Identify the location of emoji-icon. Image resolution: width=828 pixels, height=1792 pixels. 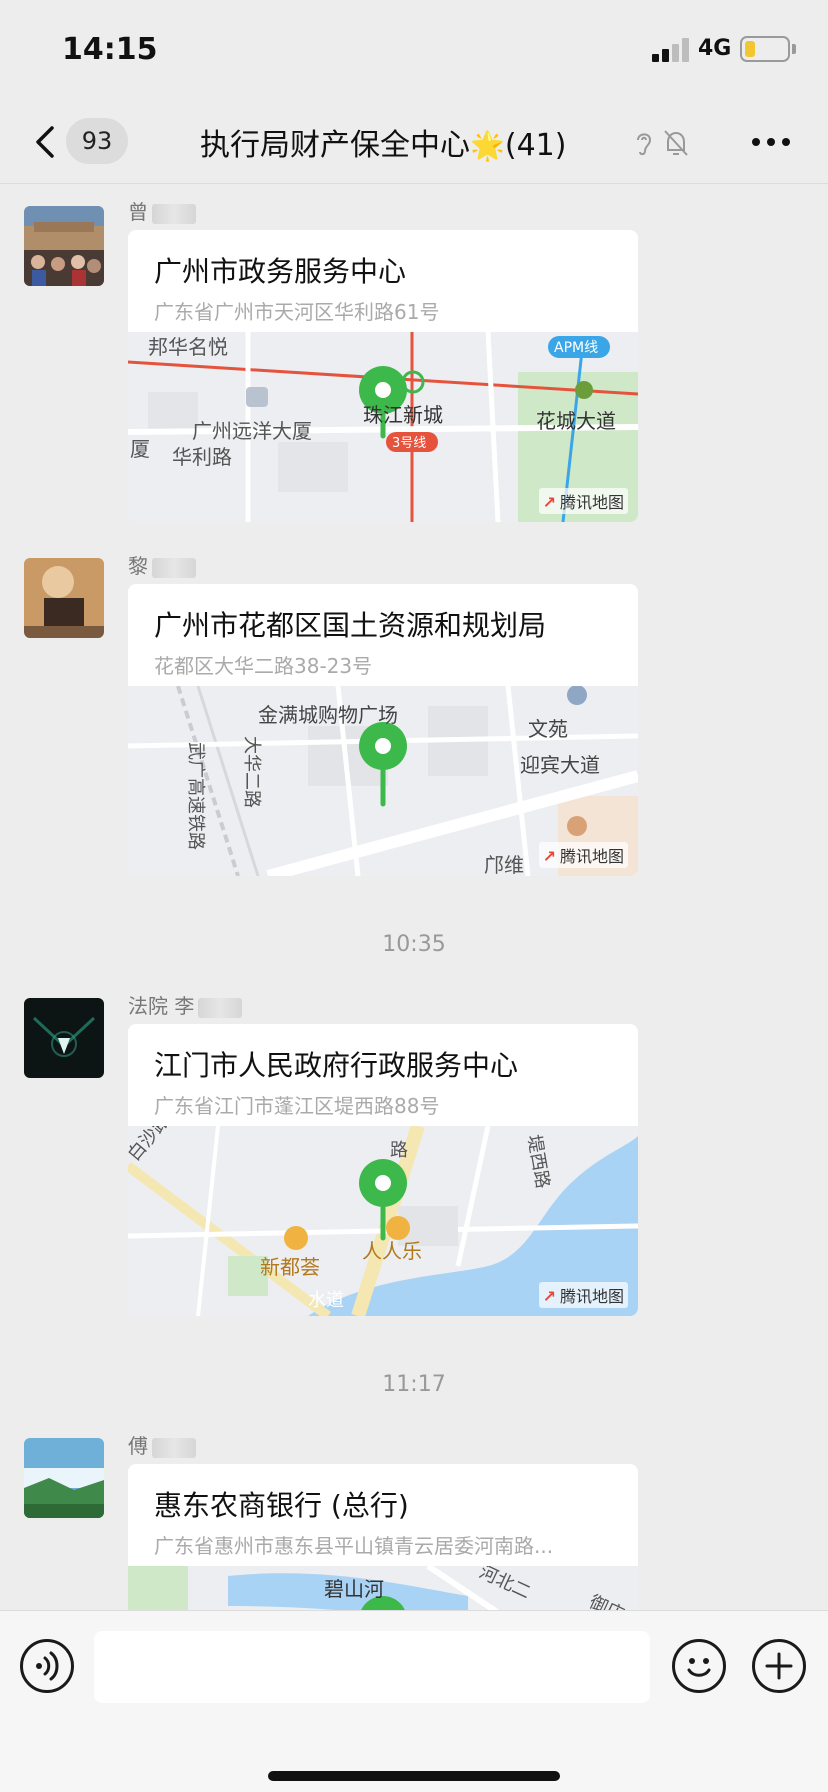
(699, 1667).